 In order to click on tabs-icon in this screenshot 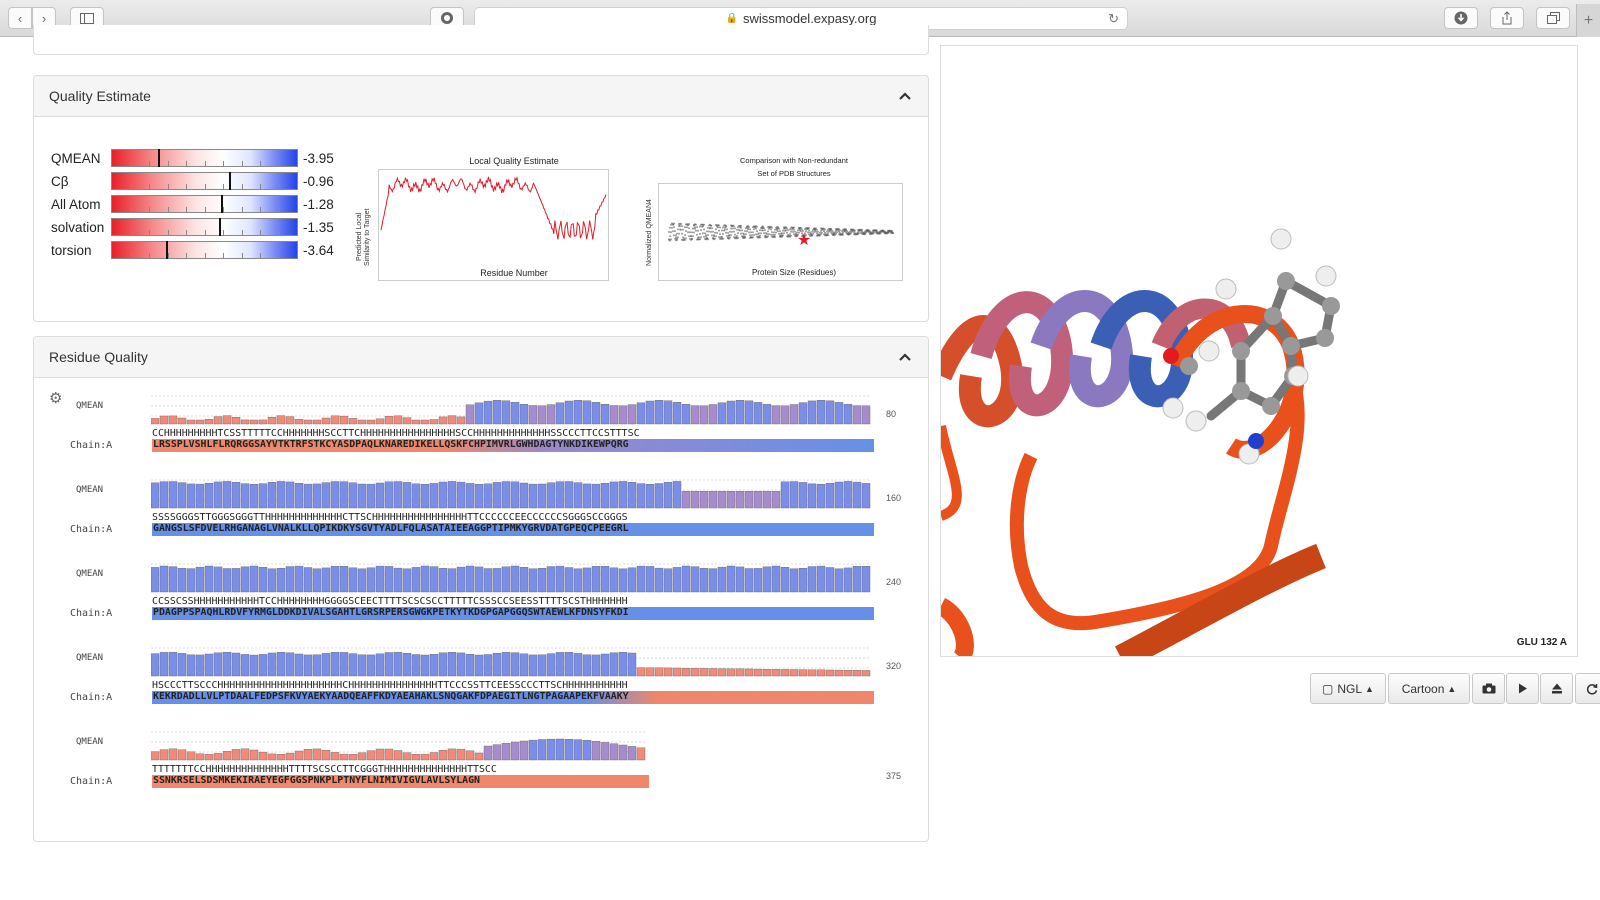, I will do `click(1553, 18)`.